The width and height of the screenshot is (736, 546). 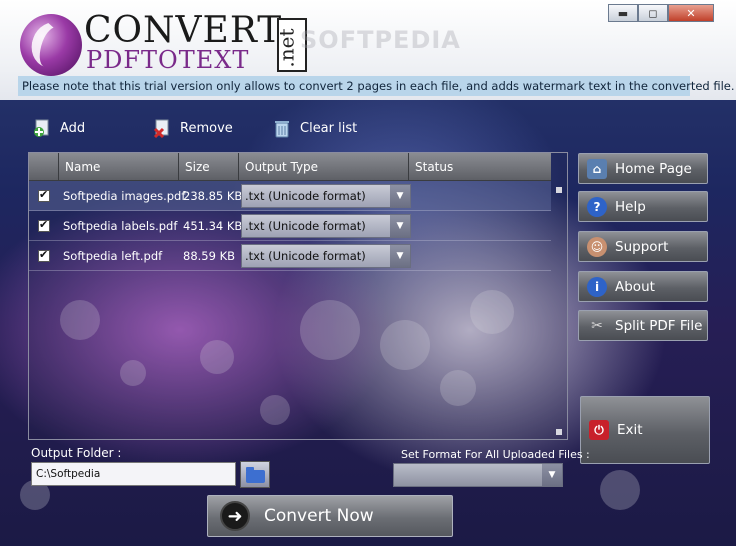 I want to click on clear-list-label: Clear list, so click(x=329, y=128).